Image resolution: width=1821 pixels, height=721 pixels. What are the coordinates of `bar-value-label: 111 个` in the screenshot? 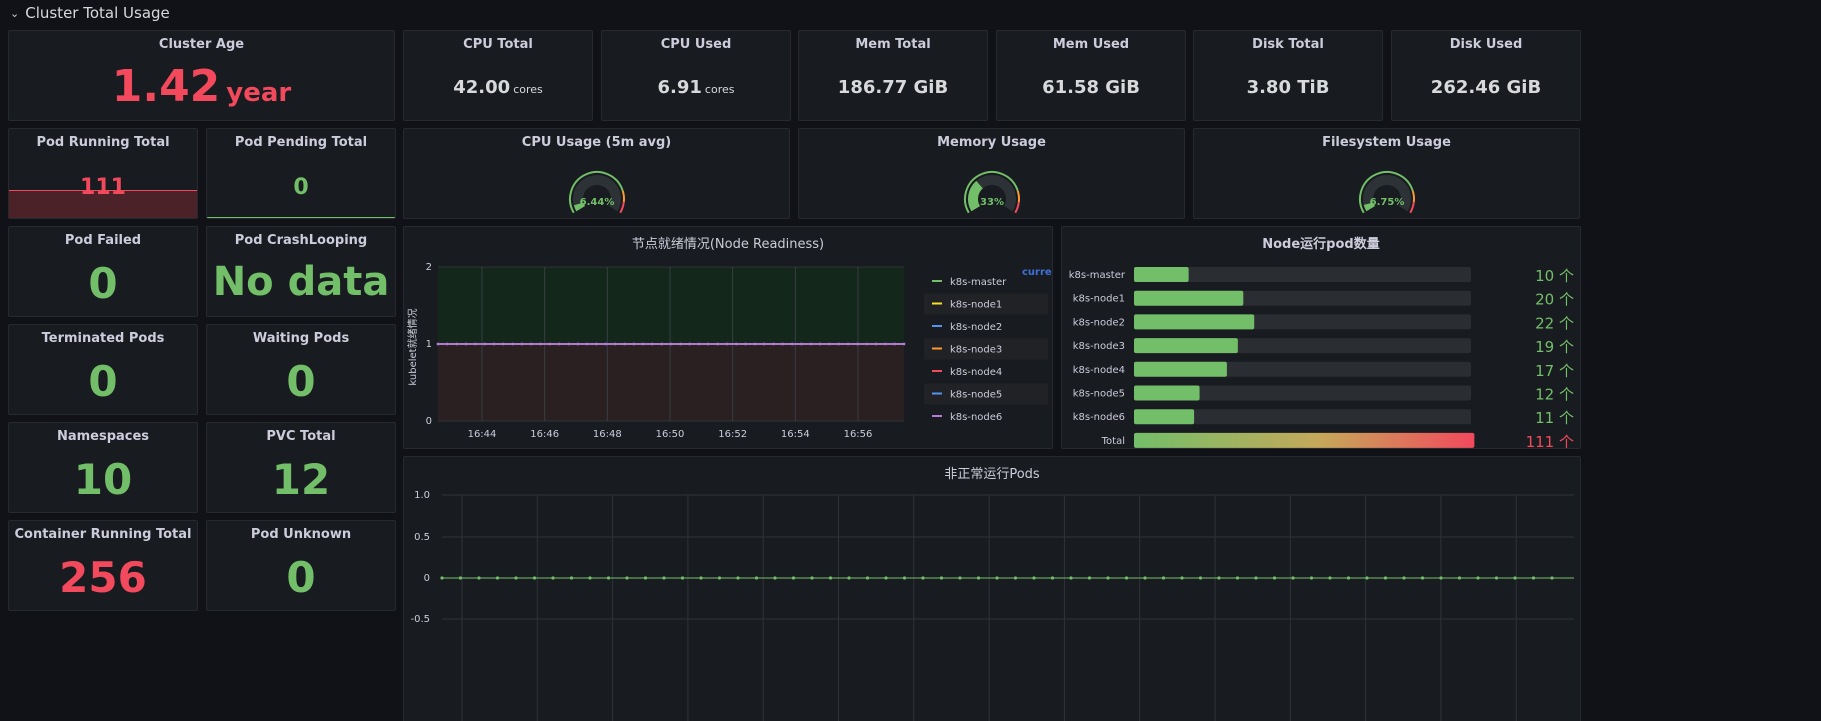 It's located at (1550, 441).